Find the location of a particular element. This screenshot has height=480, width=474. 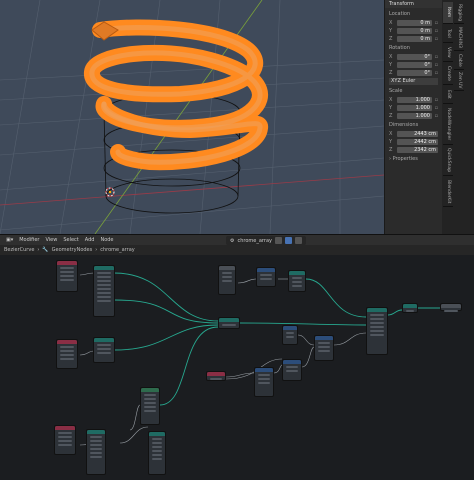

dimensions-z-field: Z 2342 cm is located at coordinates (413, 149).